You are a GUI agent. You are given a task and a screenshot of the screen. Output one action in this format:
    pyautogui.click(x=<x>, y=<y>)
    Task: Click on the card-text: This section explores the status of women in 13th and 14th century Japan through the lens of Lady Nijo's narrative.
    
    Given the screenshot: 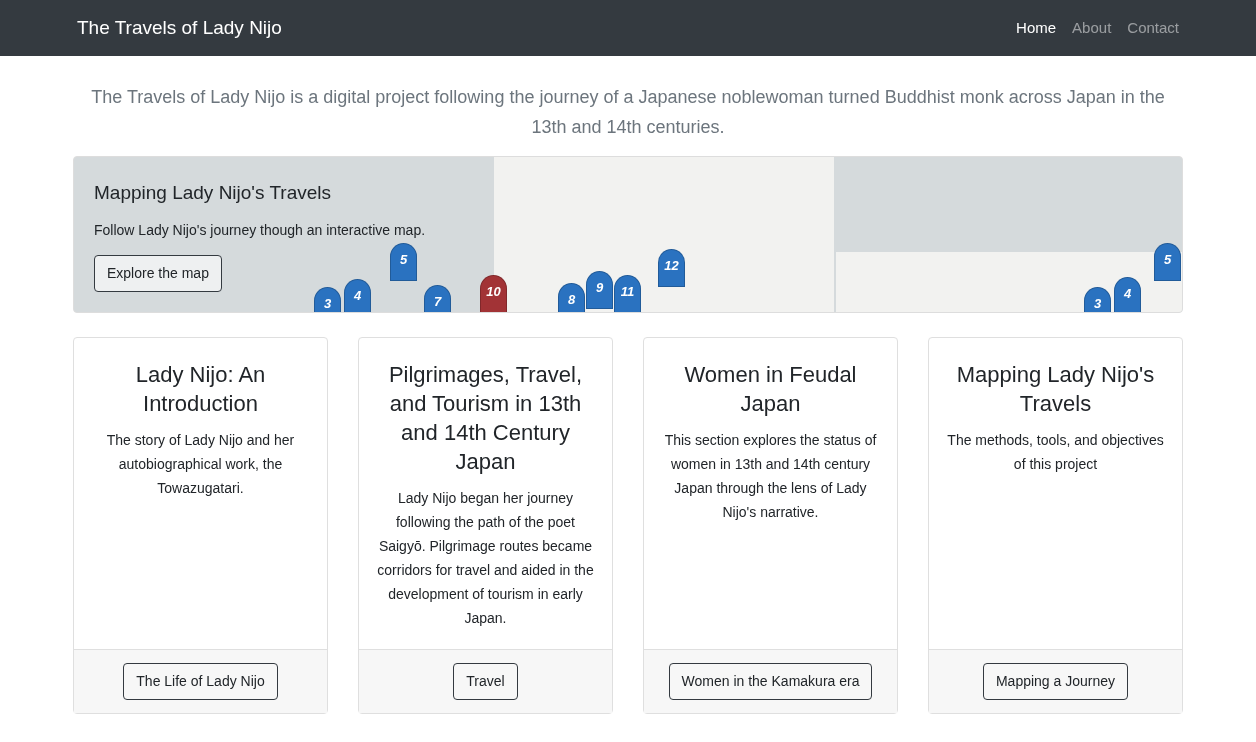 What is the action you would take?
    pyautogui.click(x=770, y=476)
    